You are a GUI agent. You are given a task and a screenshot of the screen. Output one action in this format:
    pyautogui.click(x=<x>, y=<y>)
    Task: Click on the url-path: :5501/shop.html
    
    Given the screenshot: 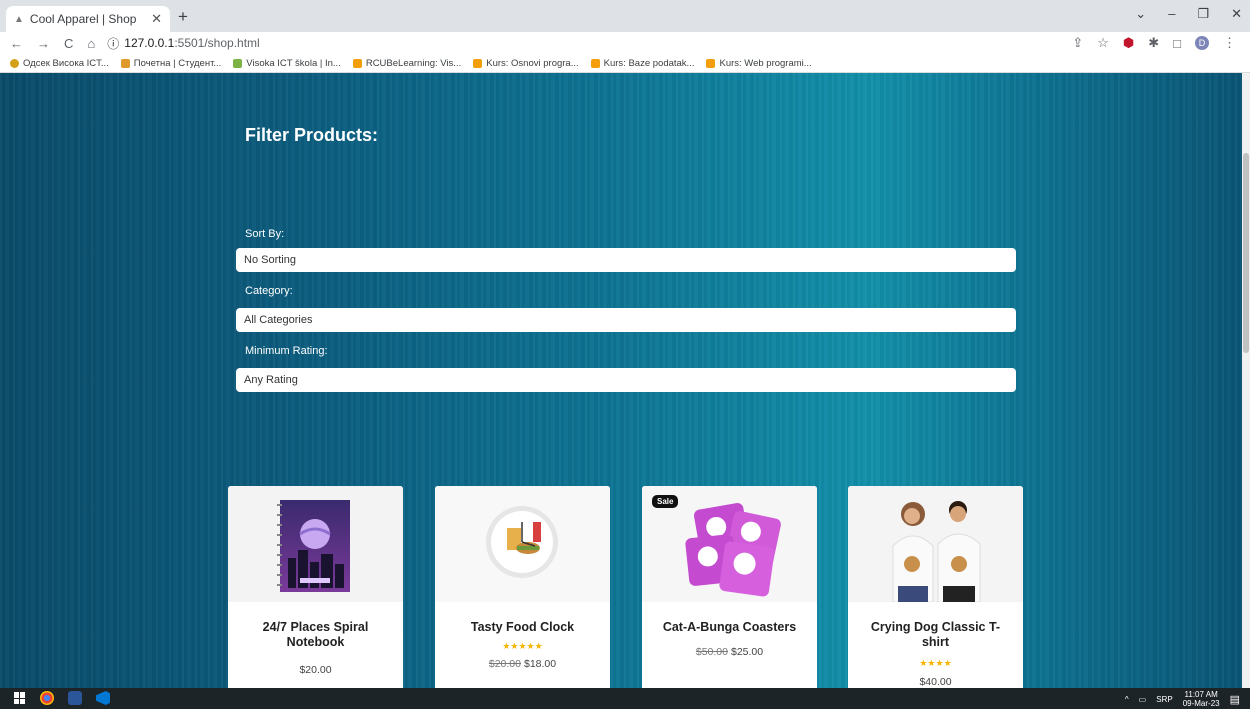 What is the action you would take?
    pyautogui.click(x=217, y=43)
    